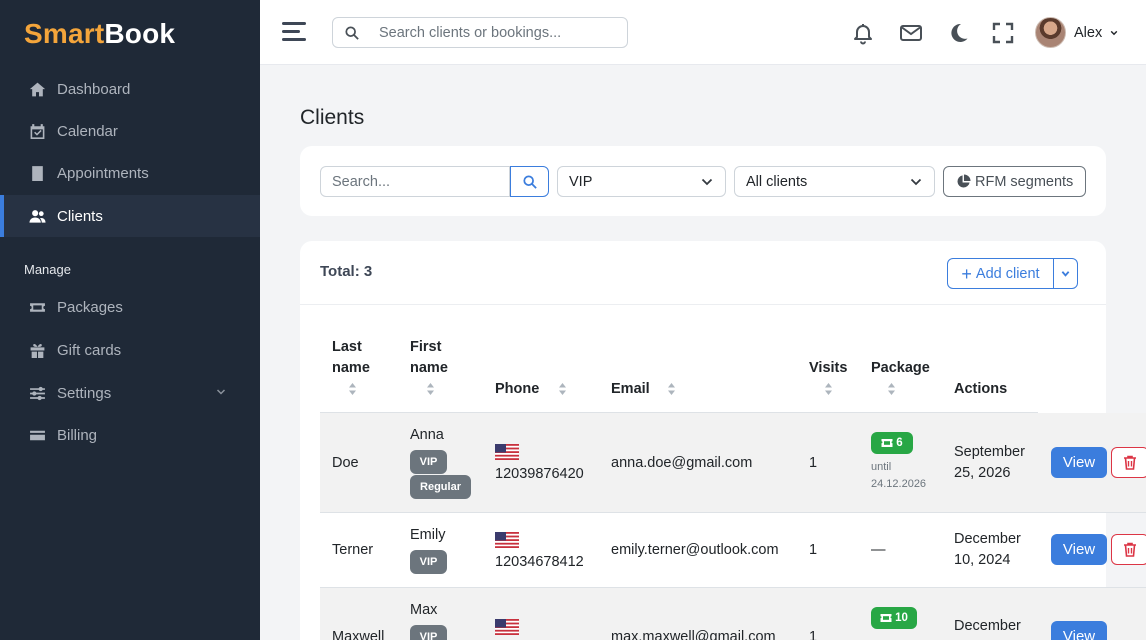 The image size is (1146, 640). Describe the element at coordinates (900, 368) in the screenshot. I see `column-header-package: Package` at that location.